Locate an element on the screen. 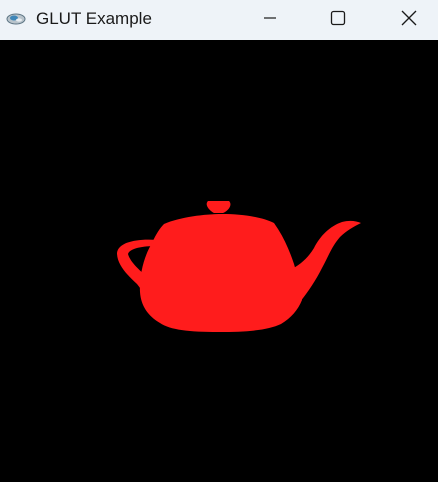 The height and width of the screenshot is (482, 438). title-bar: GLUT Example is located at coordinates (219, 20).